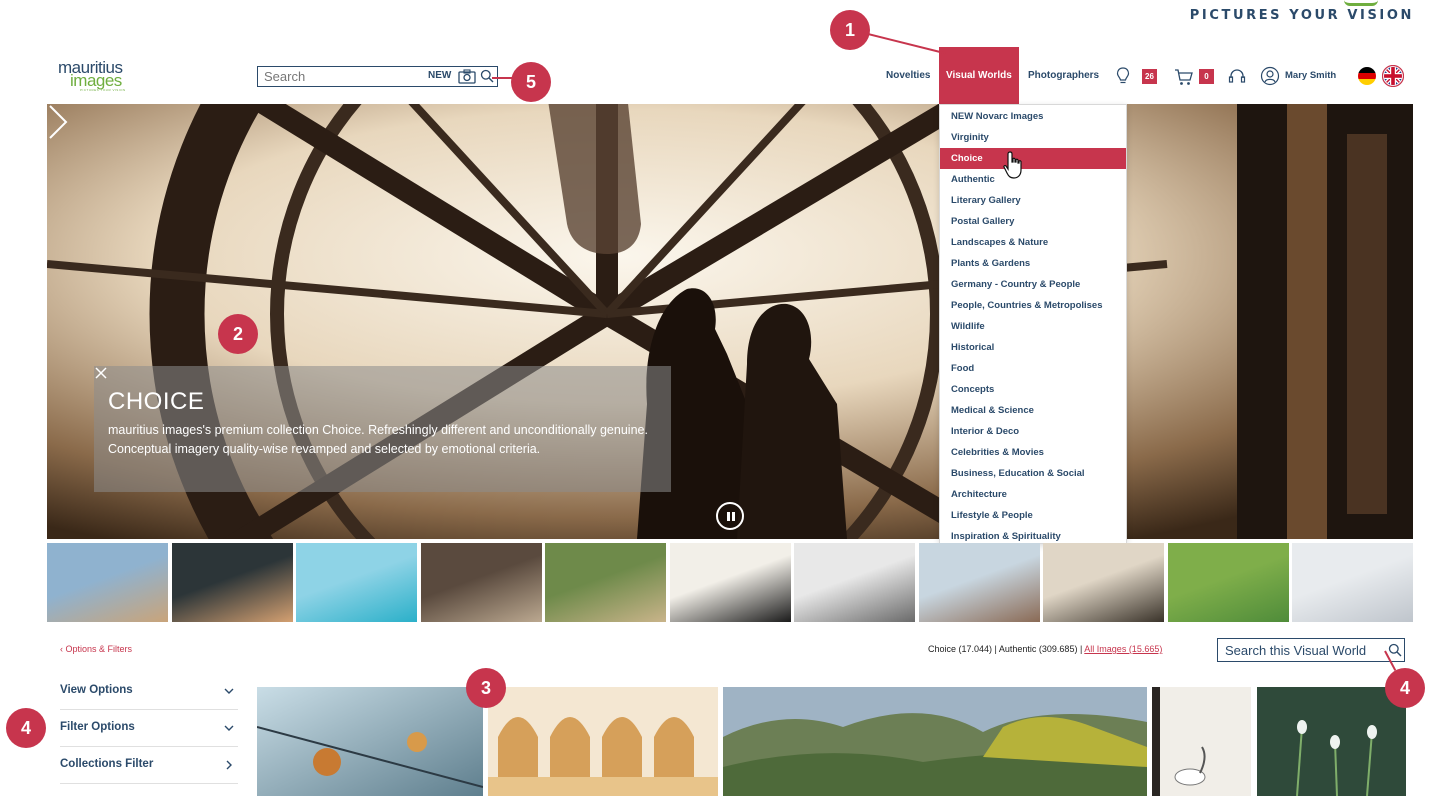 The image size is (1432, 796). Describe the element at coordinates (238, 334) in the screenshot. I see `marker-2: 2` at that location.